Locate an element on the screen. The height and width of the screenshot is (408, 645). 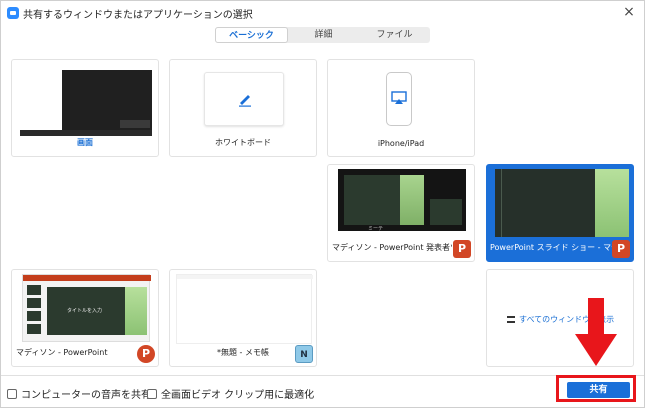
editor-thumb-text: タイトルを入力 is located at coordinates (85, 311).